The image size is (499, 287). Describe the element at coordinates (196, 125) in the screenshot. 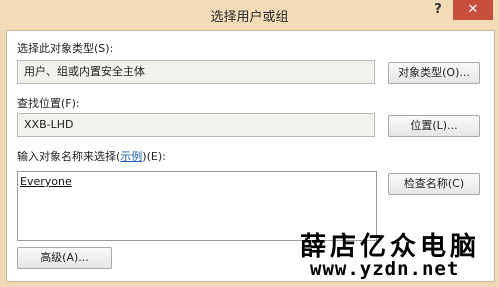

I see `location-field: XXB-LHD` at that location.